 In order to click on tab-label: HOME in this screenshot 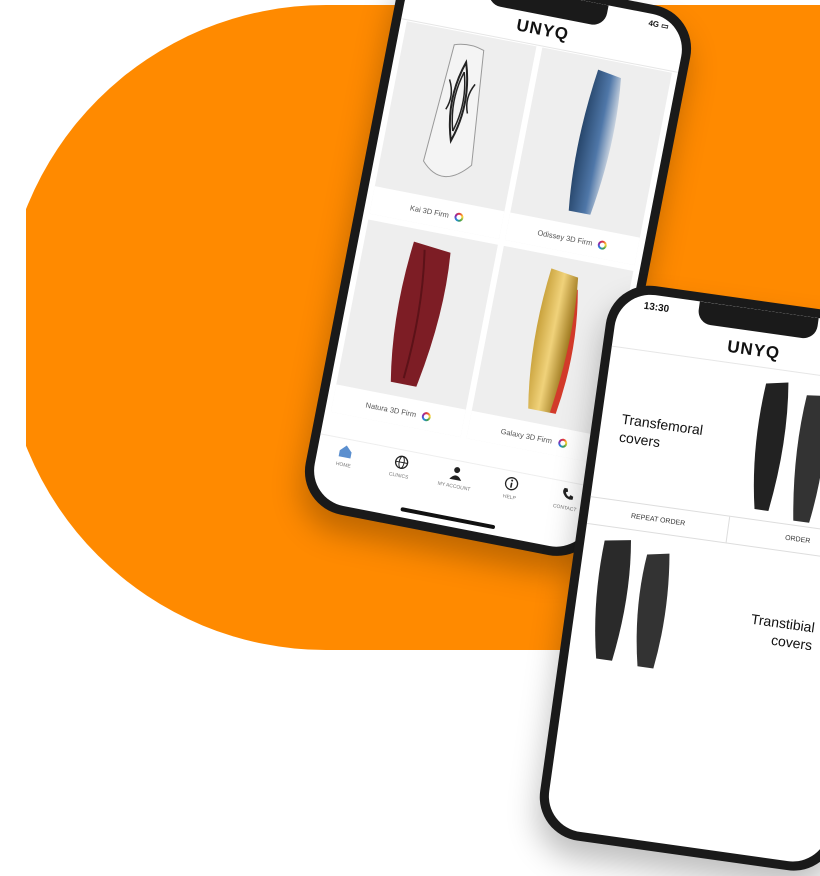, I will do `click(343, 465)`.